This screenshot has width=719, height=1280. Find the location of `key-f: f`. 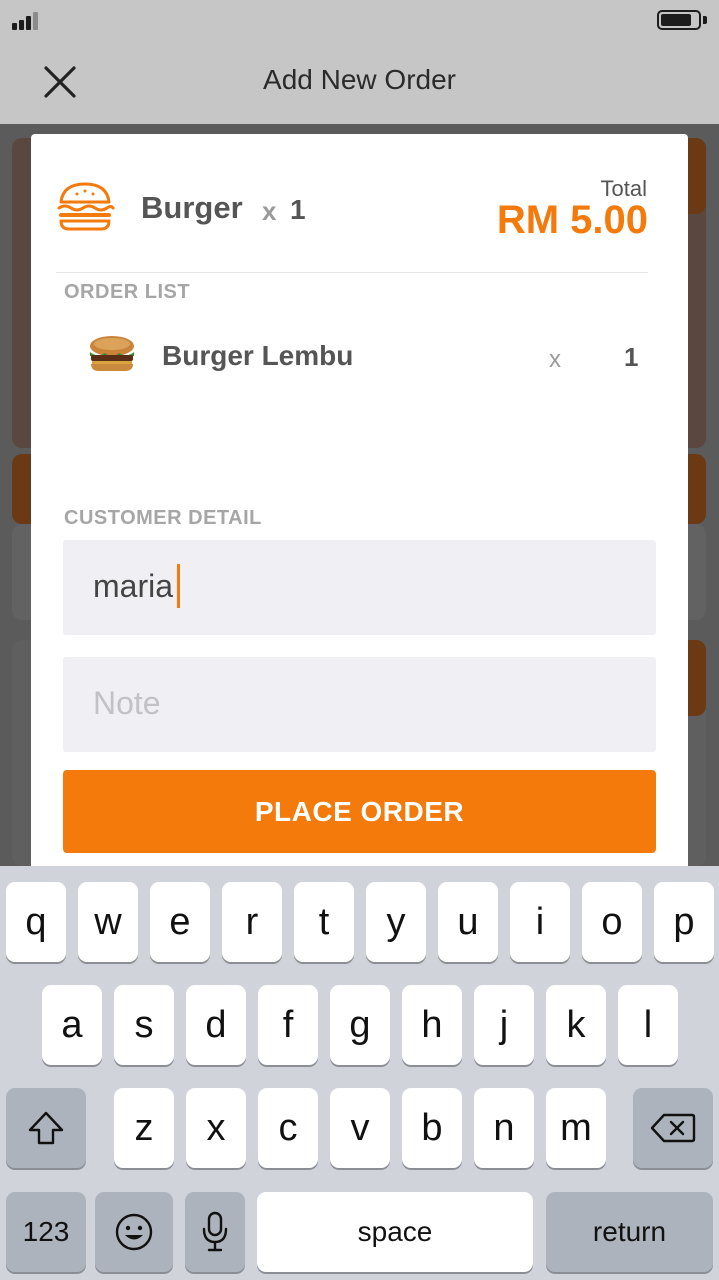

key-f: f is located at coordinates (288, 1025).